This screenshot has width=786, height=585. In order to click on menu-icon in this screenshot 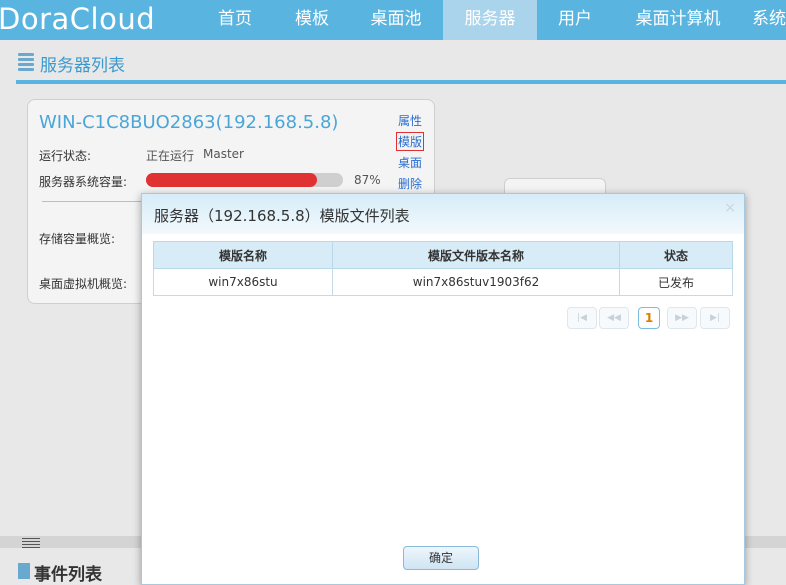, I will do `click(31, 543)`.